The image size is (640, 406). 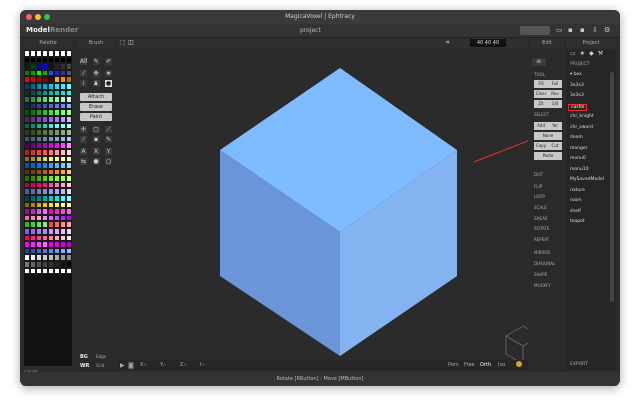 What do you see at coordinates (108, 151) in the screenshot?
I see `axis-y-icon: Y` at bounding box center [108, 151].